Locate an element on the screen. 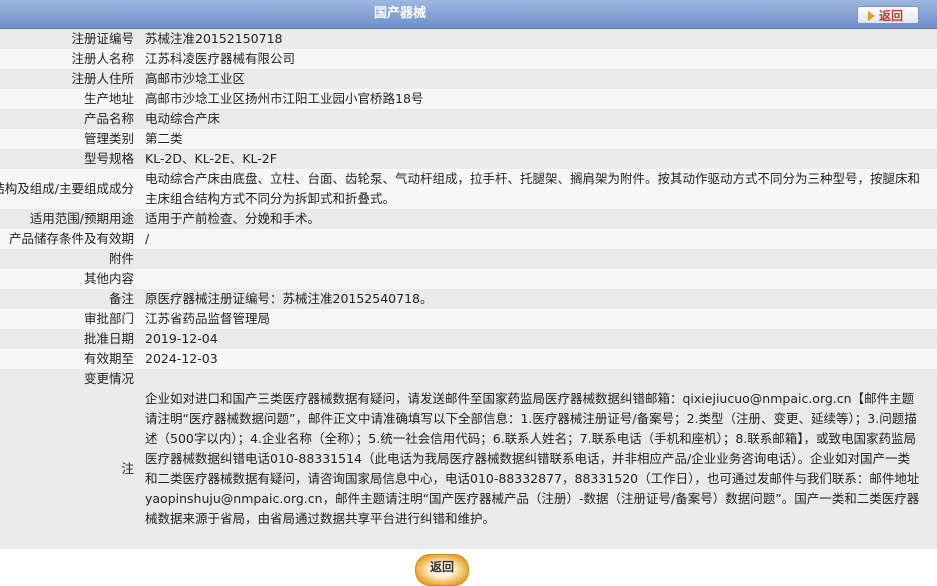 The width and height of the screenshot is (937, 586). field-label: 注册证编号 is located at coordinates (102, 38).